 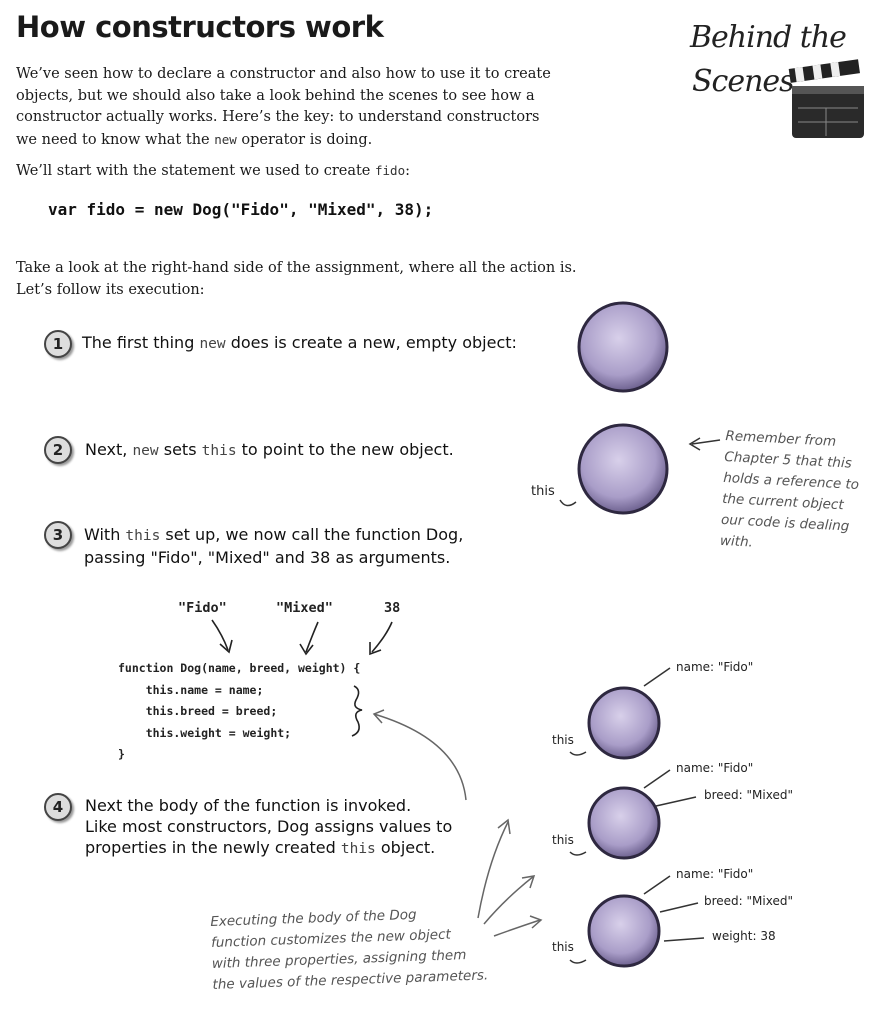 I want to click on object-with-breed, so click(x=624, y=823).